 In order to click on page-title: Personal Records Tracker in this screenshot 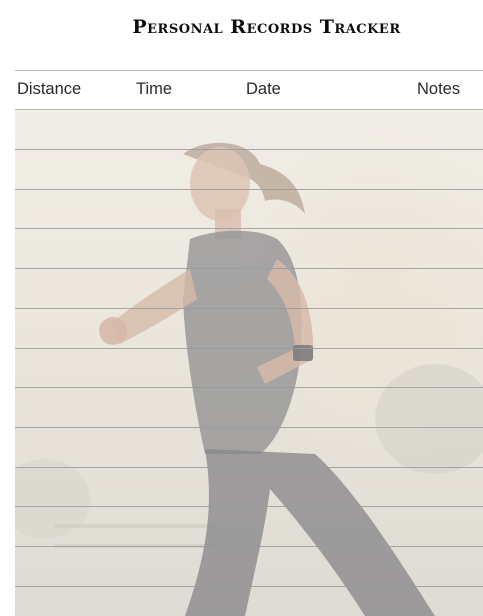, I will do `click(266, 27)`.